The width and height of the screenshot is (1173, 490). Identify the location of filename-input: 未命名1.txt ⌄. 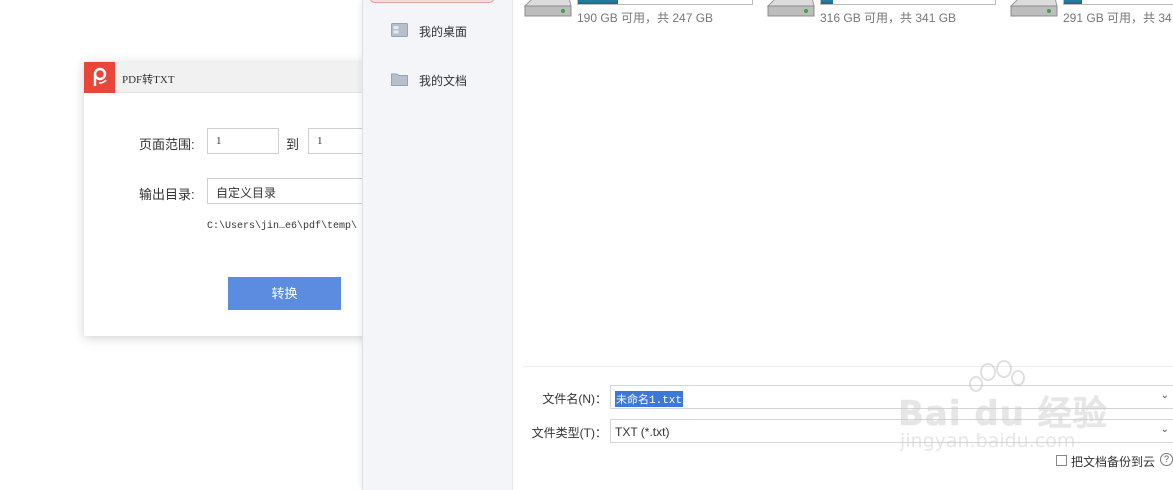
(891, 397).